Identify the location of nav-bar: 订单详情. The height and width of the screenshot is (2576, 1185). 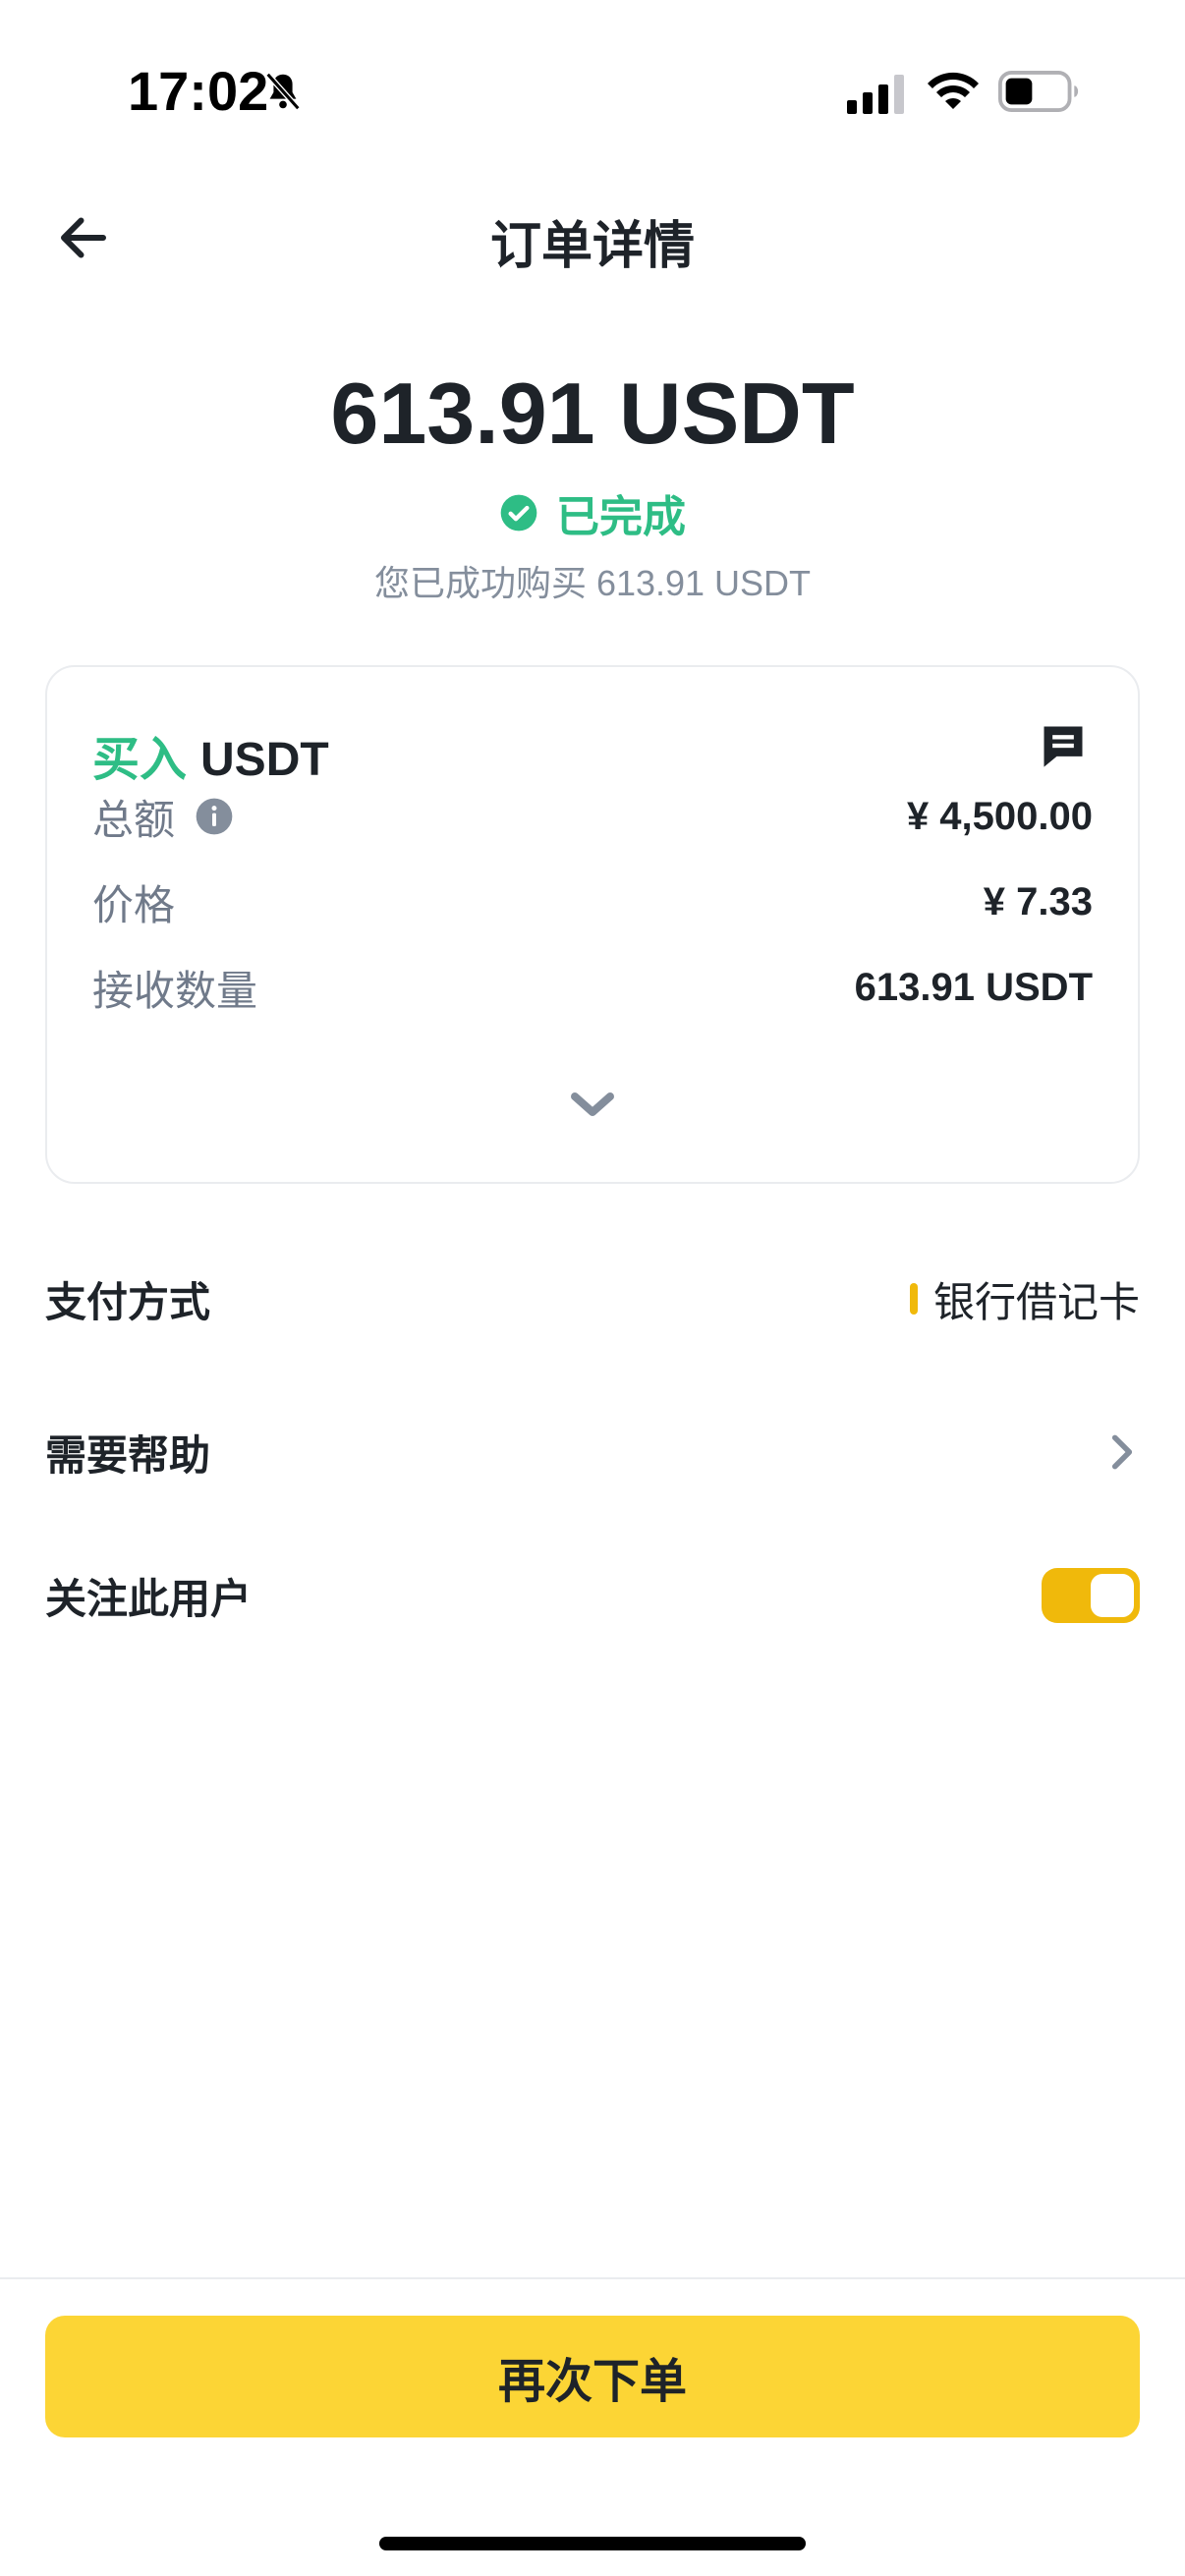
(592, 241).